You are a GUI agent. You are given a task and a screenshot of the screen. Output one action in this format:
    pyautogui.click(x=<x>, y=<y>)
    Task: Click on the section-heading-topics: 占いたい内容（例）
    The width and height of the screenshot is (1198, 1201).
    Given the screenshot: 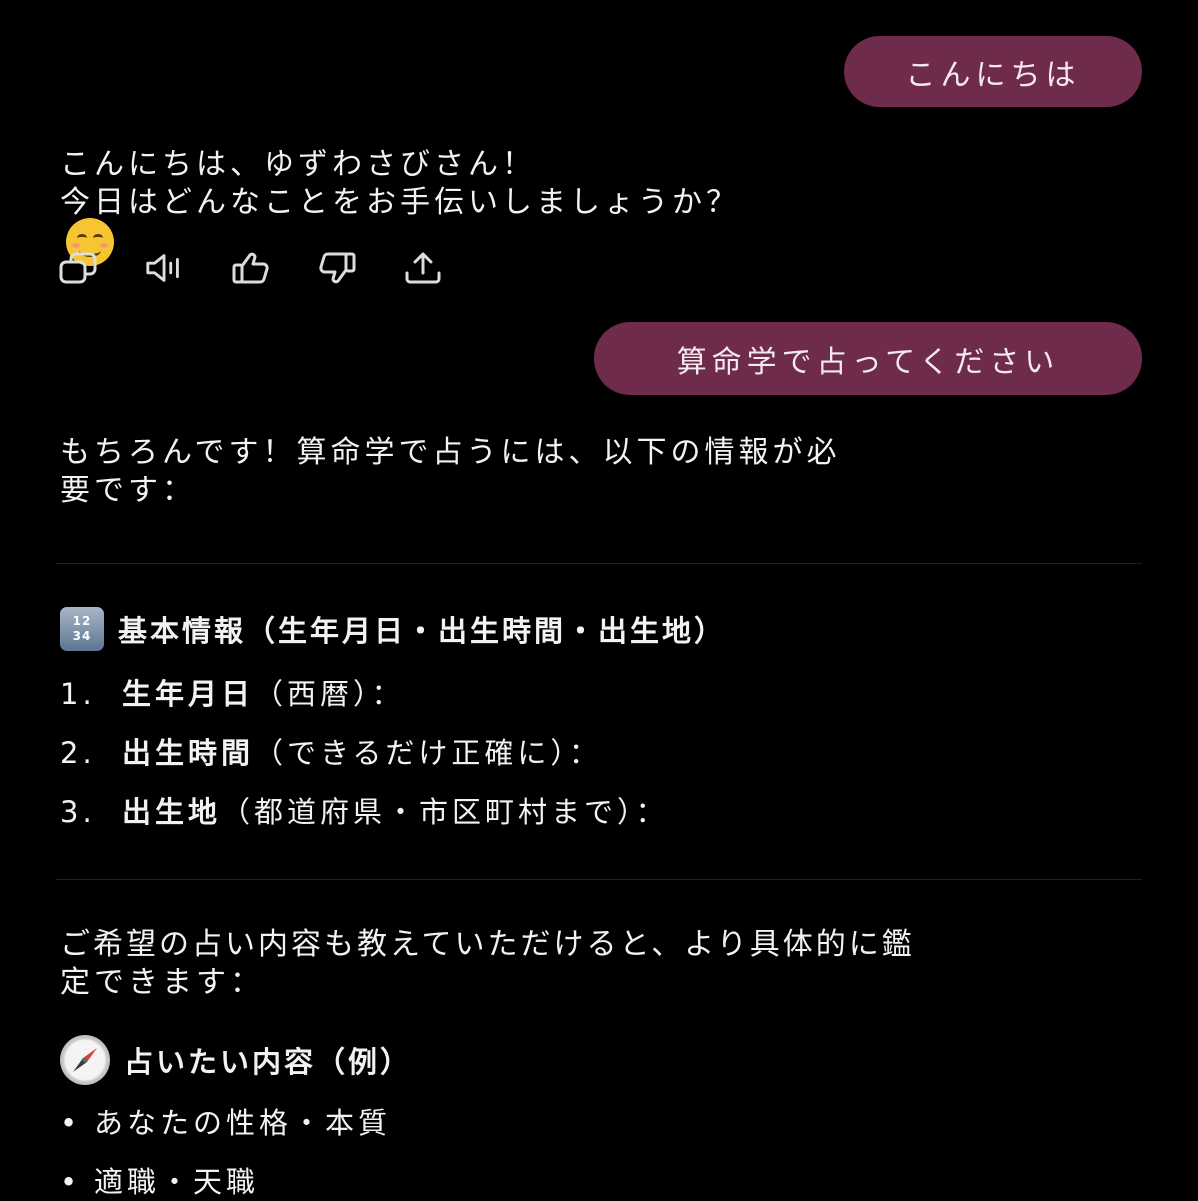 What is the action you would take?
    pyautogui.click(x=236, y=1060)
    